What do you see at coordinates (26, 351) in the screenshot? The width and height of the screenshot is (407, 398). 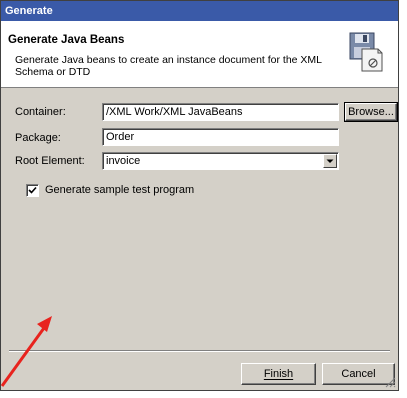 I see `red-arrow-icon` at bounding box center [26, 351].